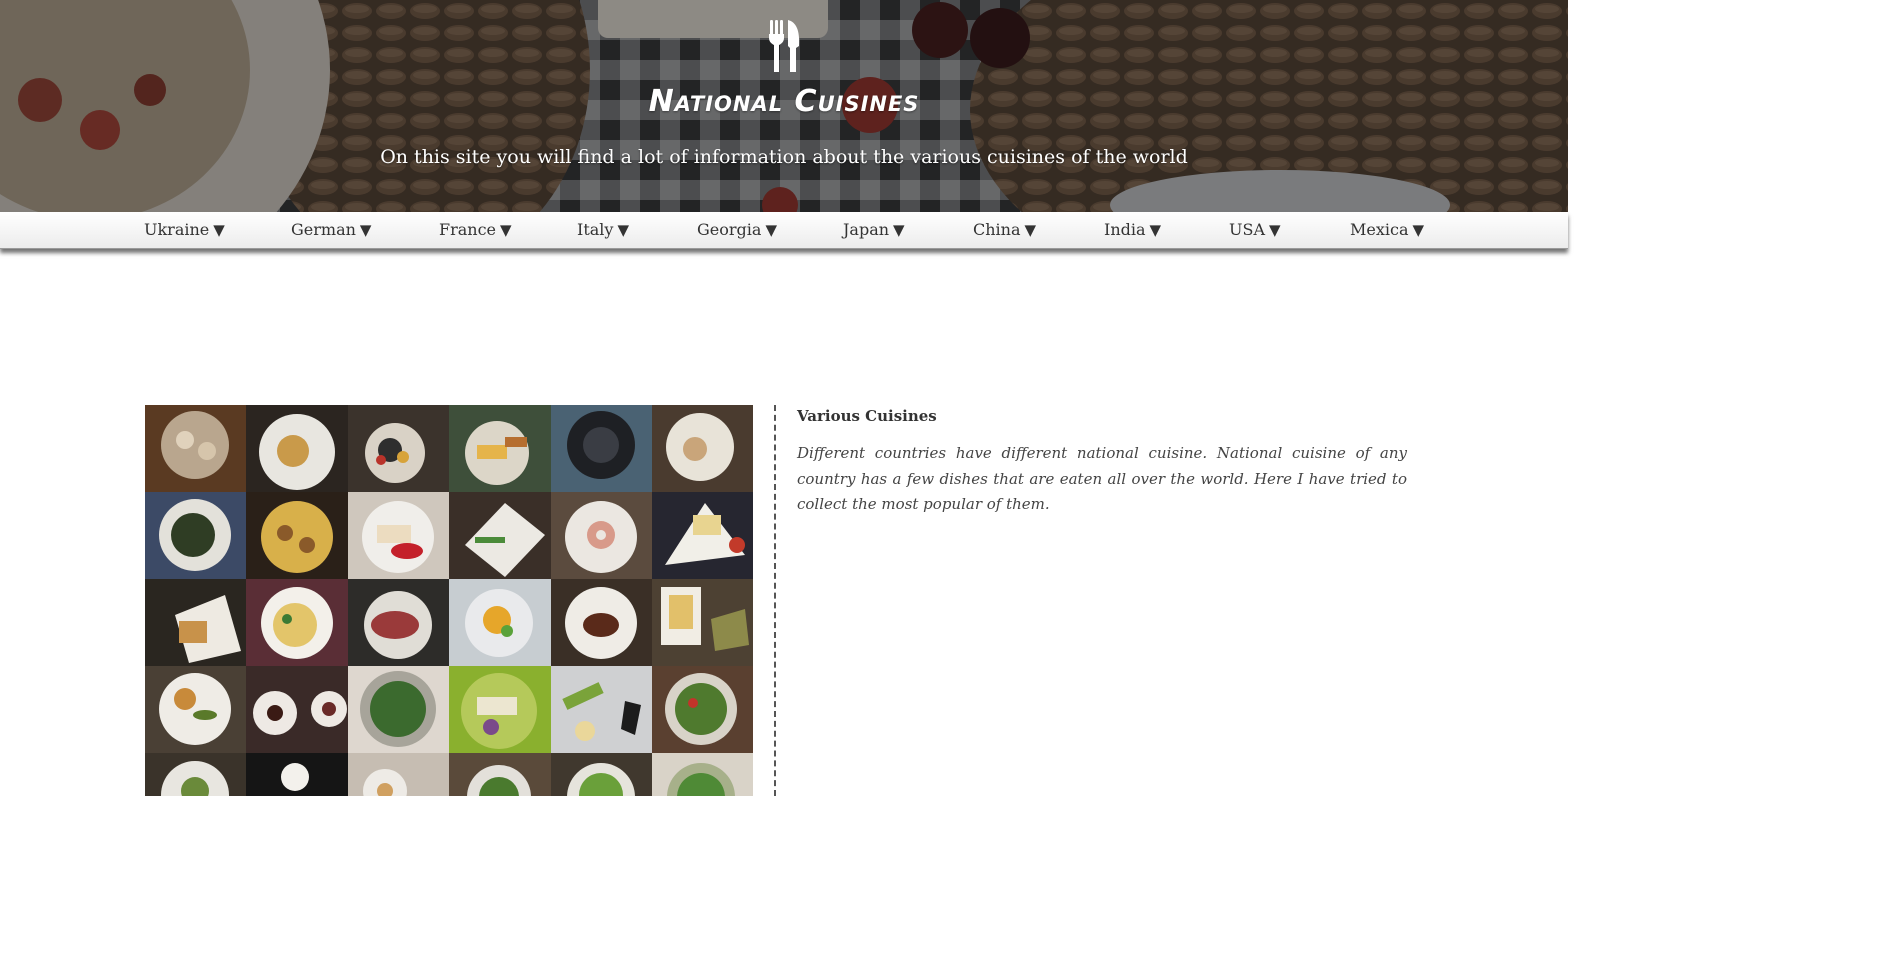  What do you see at coordinates (784, 101) in the screenshot?
I see `site-title: National Cuisines` at bounding box center [784, 101].